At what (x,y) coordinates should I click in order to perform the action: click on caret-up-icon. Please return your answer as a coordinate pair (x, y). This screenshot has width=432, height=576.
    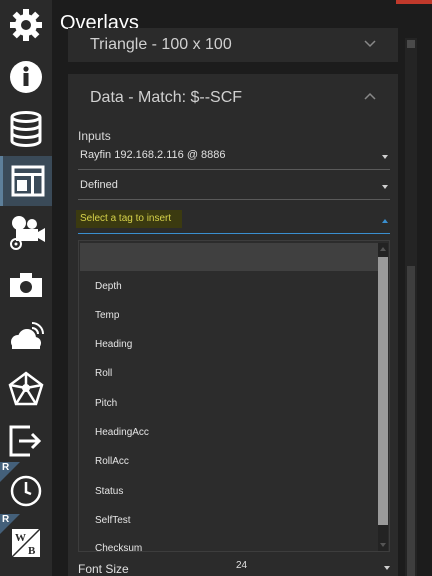
    Looking at the image, I should click on (385, 221).